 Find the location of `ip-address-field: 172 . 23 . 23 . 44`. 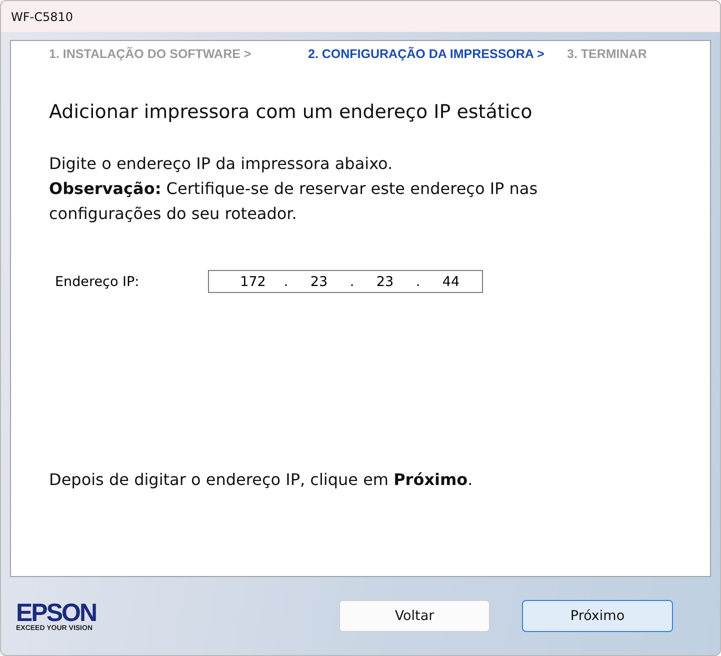

ip-address-field: 172 . 23 . 23 . 44 is located at coordinates (345, 281).